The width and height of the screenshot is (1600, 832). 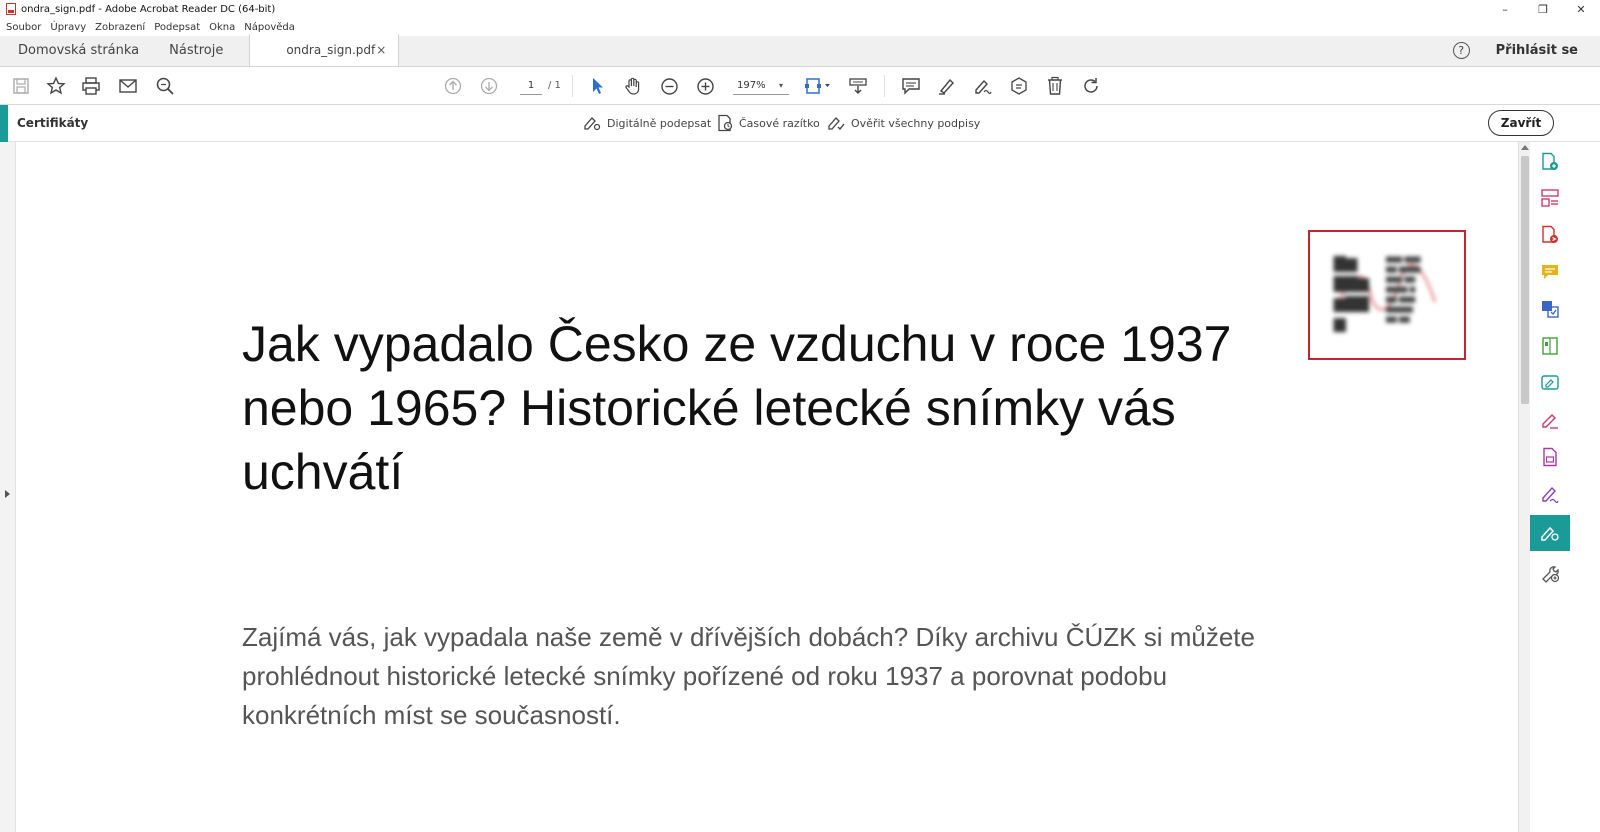 What do you see at coordinates (11, 9) in the screenshot?
I see `pdf-file-icon` at bounding box center [11, 9].